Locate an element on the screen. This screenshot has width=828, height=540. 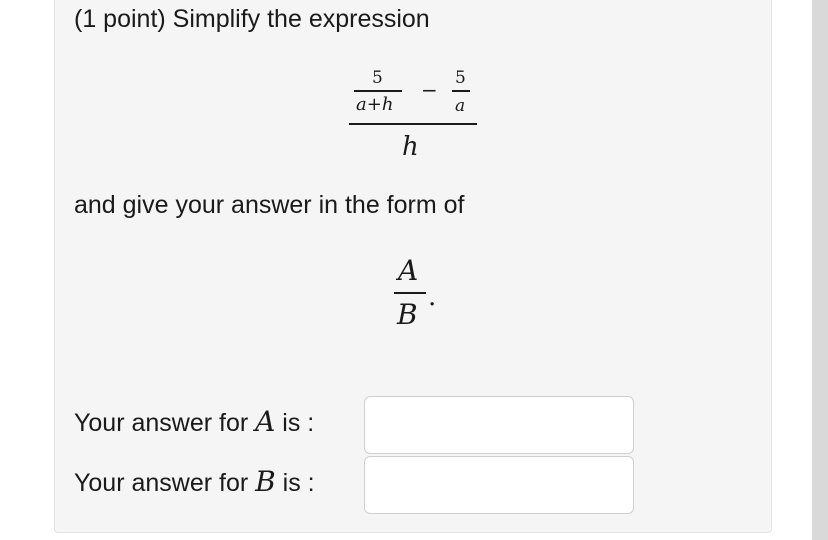
form-numerator: A is located at coordinates (408, 270).